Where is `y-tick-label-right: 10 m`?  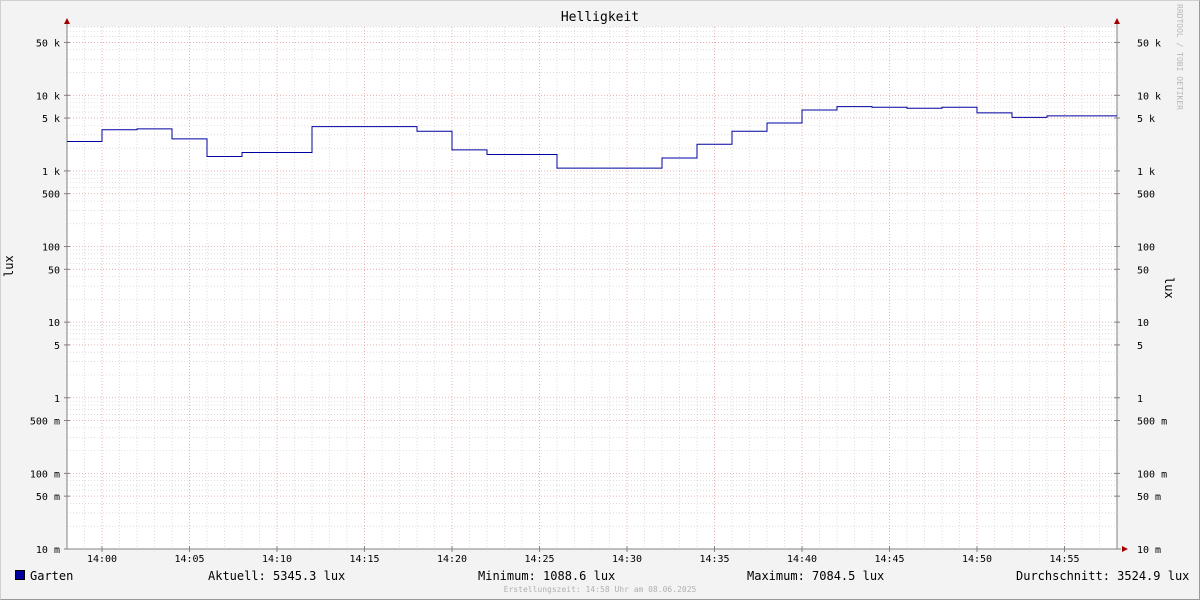 y-tick-label-right: 10 m is located at coordinates (1149, 550).